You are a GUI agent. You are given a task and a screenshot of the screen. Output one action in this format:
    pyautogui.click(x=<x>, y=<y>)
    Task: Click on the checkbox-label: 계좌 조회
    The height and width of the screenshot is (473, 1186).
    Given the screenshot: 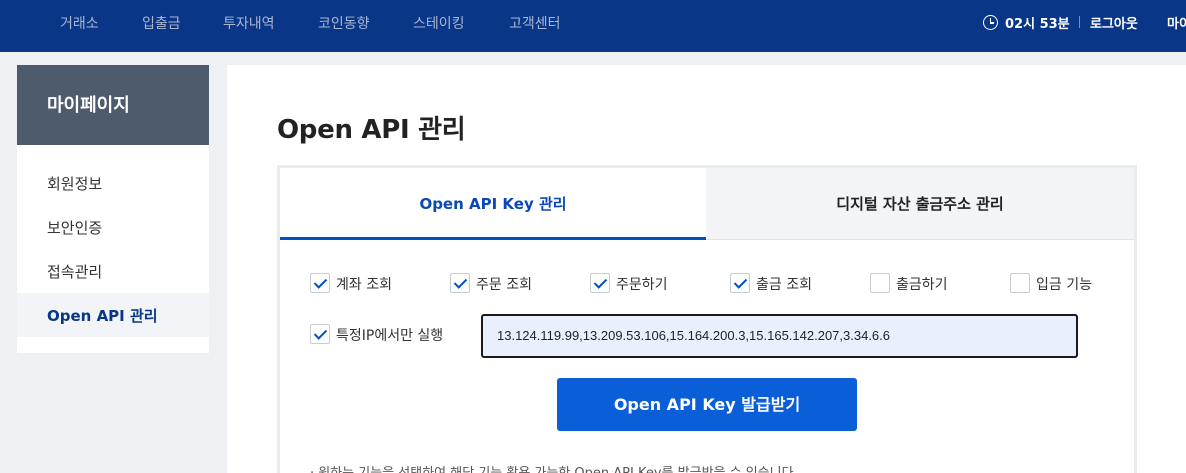 What is the action you would take?
    pyautogui.click(x=364, y=285)
    